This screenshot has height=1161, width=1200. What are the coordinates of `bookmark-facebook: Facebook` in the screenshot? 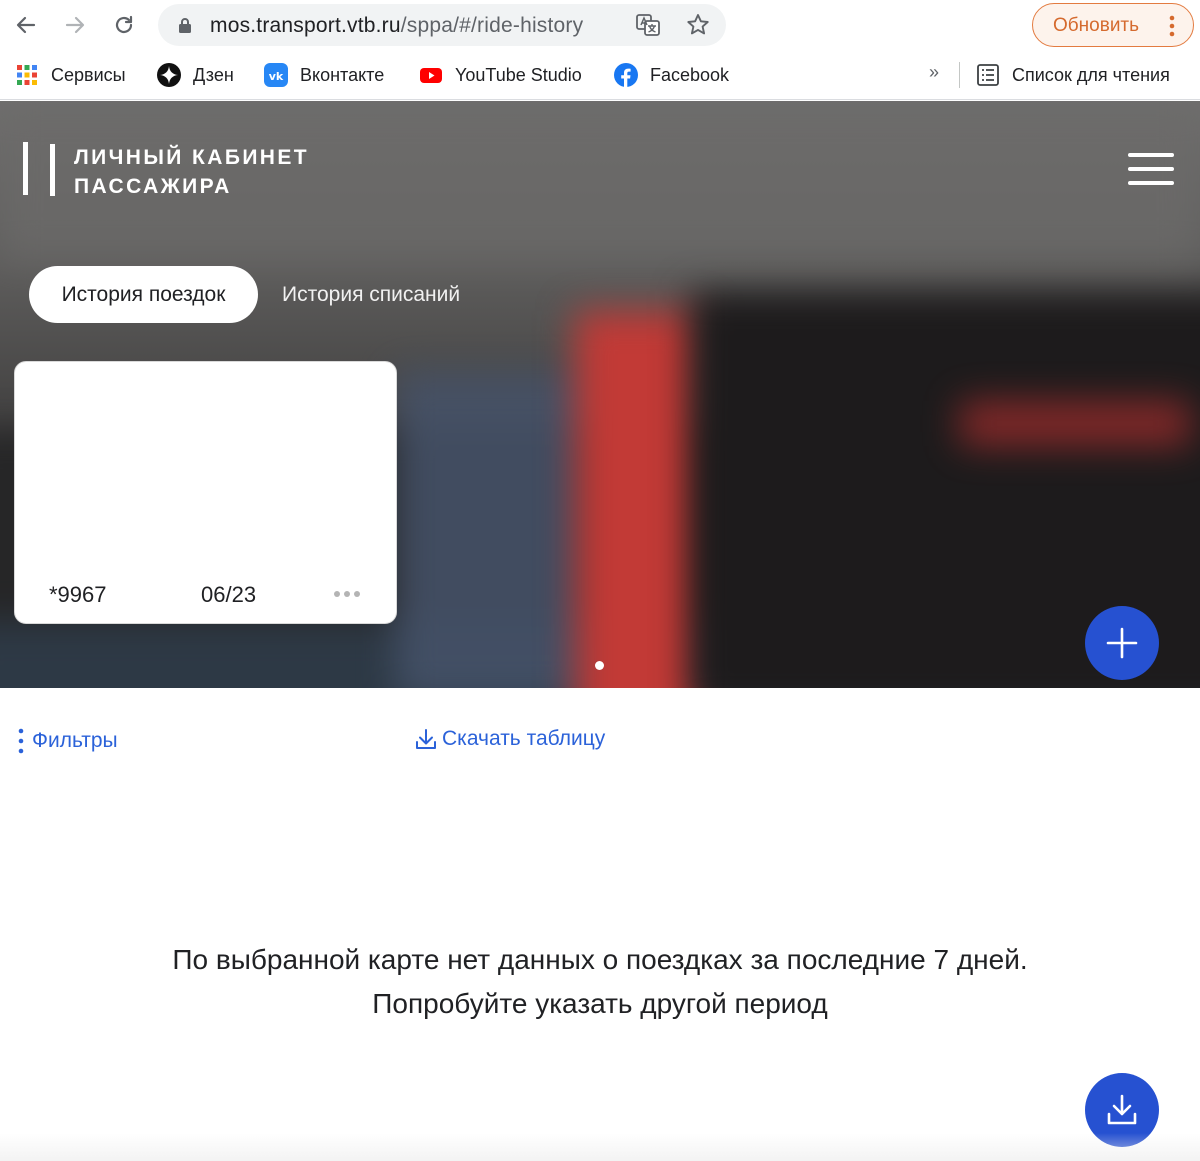 It's located at (671, 75).